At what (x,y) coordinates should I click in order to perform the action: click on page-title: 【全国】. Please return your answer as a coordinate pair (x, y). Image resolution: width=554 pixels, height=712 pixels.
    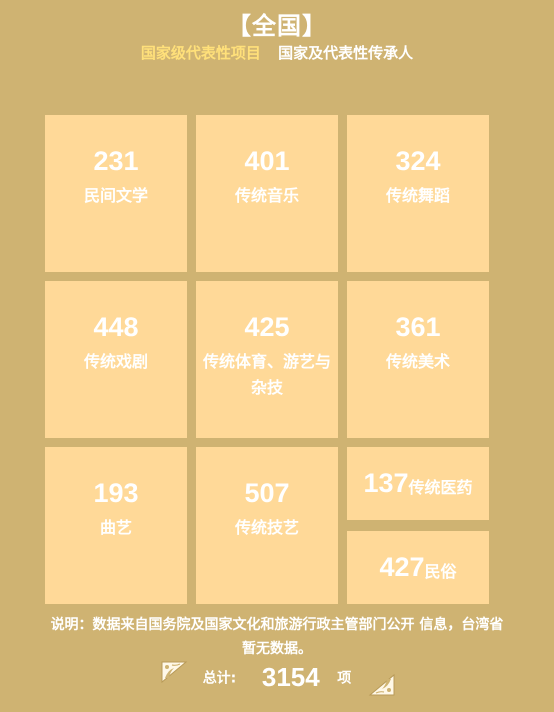
    Looking at the image, I should click on (277, 26).